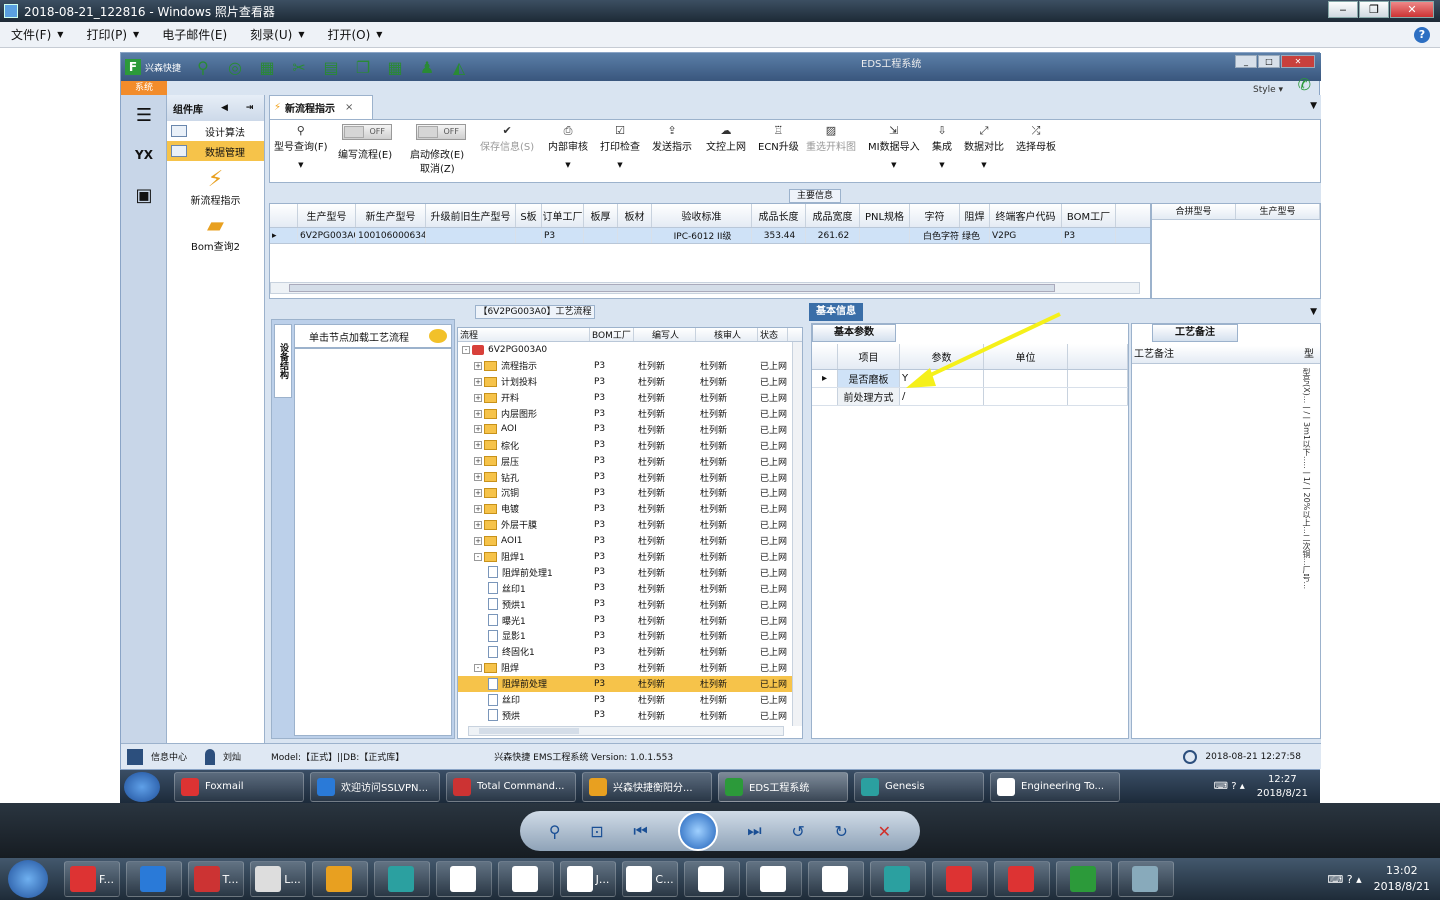 This screenshot has height=900, width=1440. I want to click on copy-icon: ❐, so click(363, 67).